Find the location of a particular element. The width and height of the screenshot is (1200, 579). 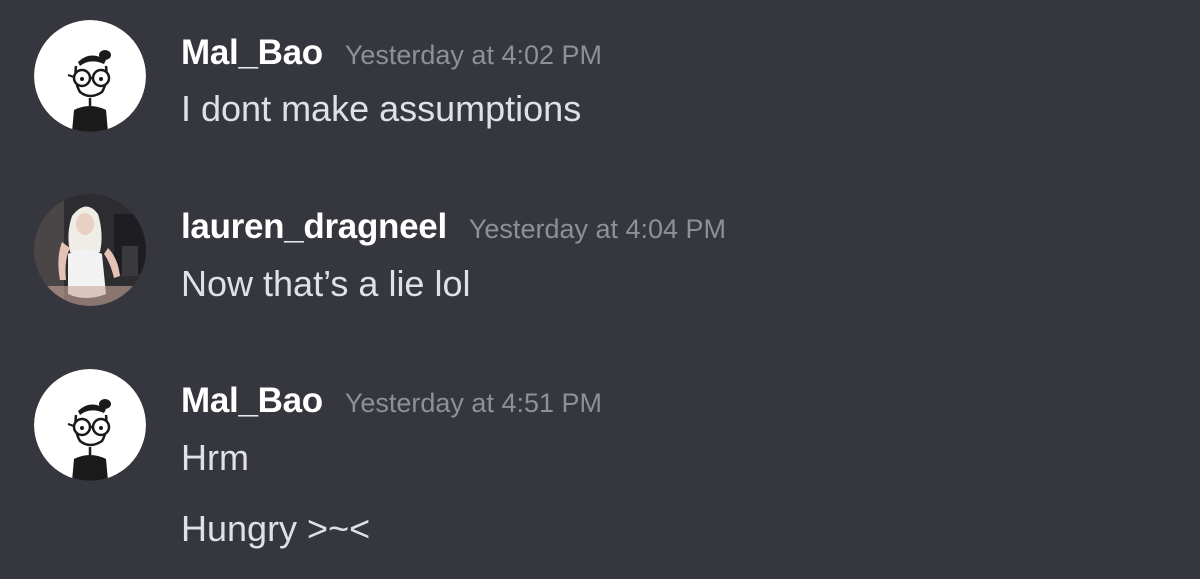

message-header: Mal_Bao Yesterday at 4:51 PM is located at coordinates (391, 401).